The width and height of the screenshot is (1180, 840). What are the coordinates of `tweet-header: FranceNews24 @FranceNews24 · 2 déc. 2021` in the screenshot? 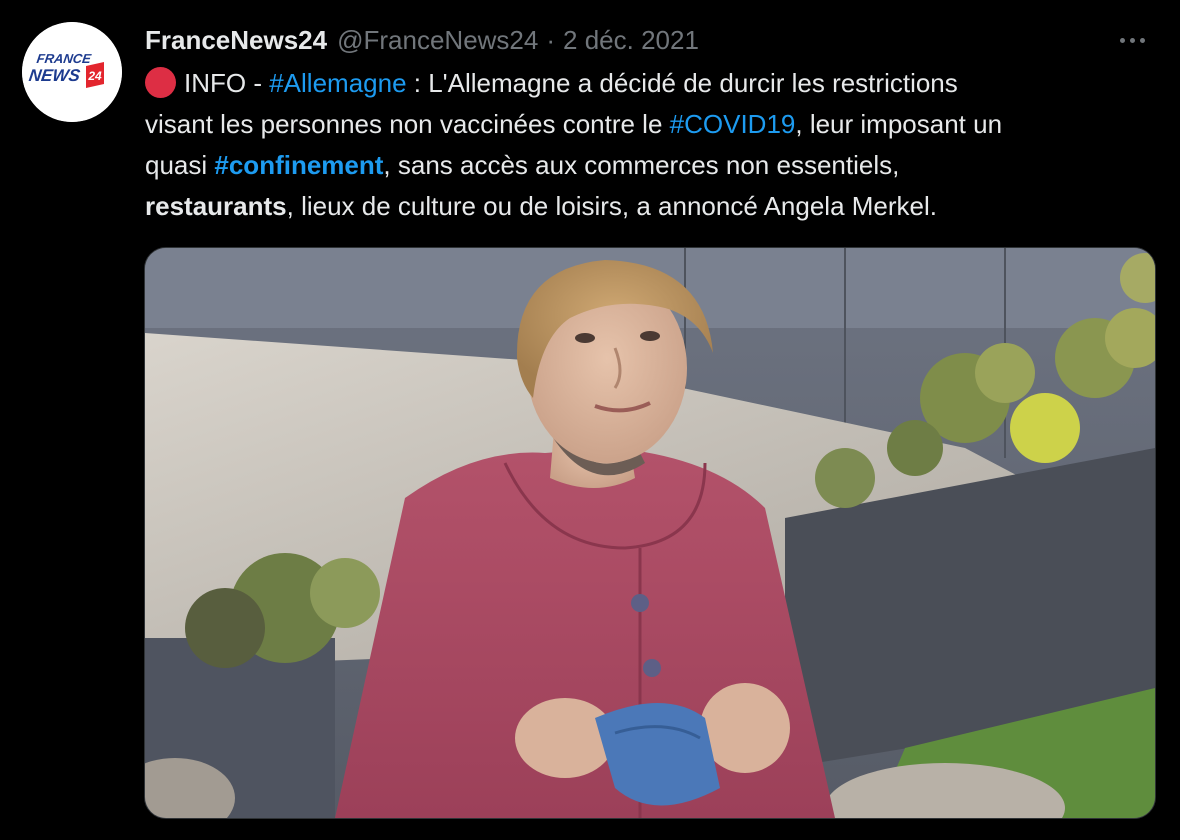 It's located at (422, 40).